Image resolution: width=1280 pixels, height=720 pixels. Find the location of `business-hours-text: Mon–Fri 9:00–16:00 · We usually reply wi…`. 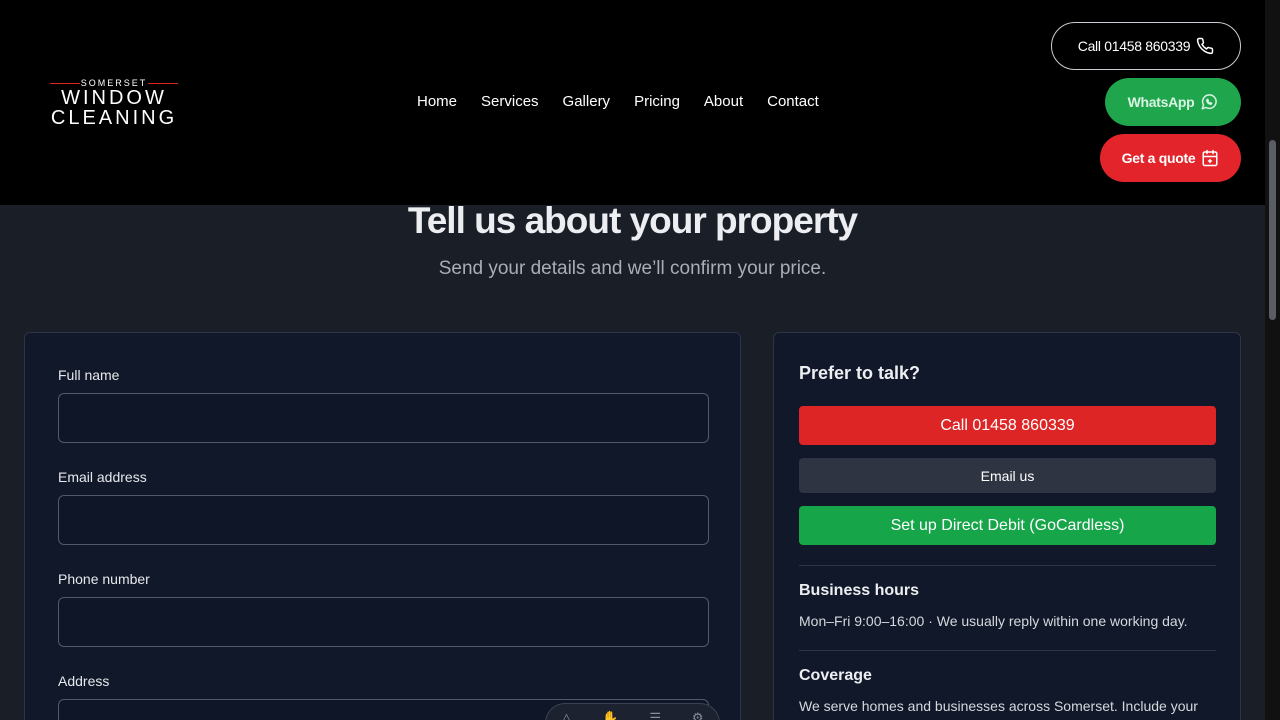

business-hours-text: Mon–Fri 9:00–16:00 · We usually reply wi… is located at coordinates (993, 621).